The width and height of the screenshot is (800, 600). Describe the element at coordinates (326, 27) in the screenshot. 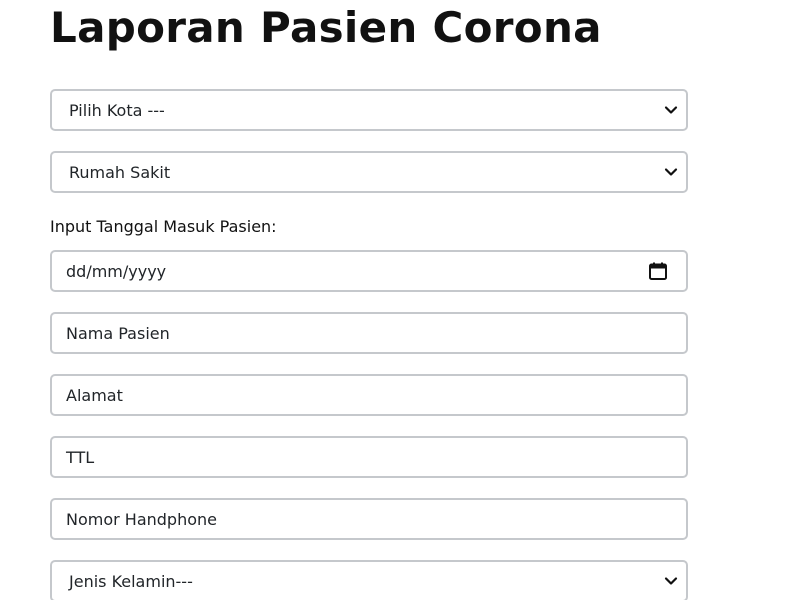

I see `page-title: Laporan Pasien Corona` at that location.